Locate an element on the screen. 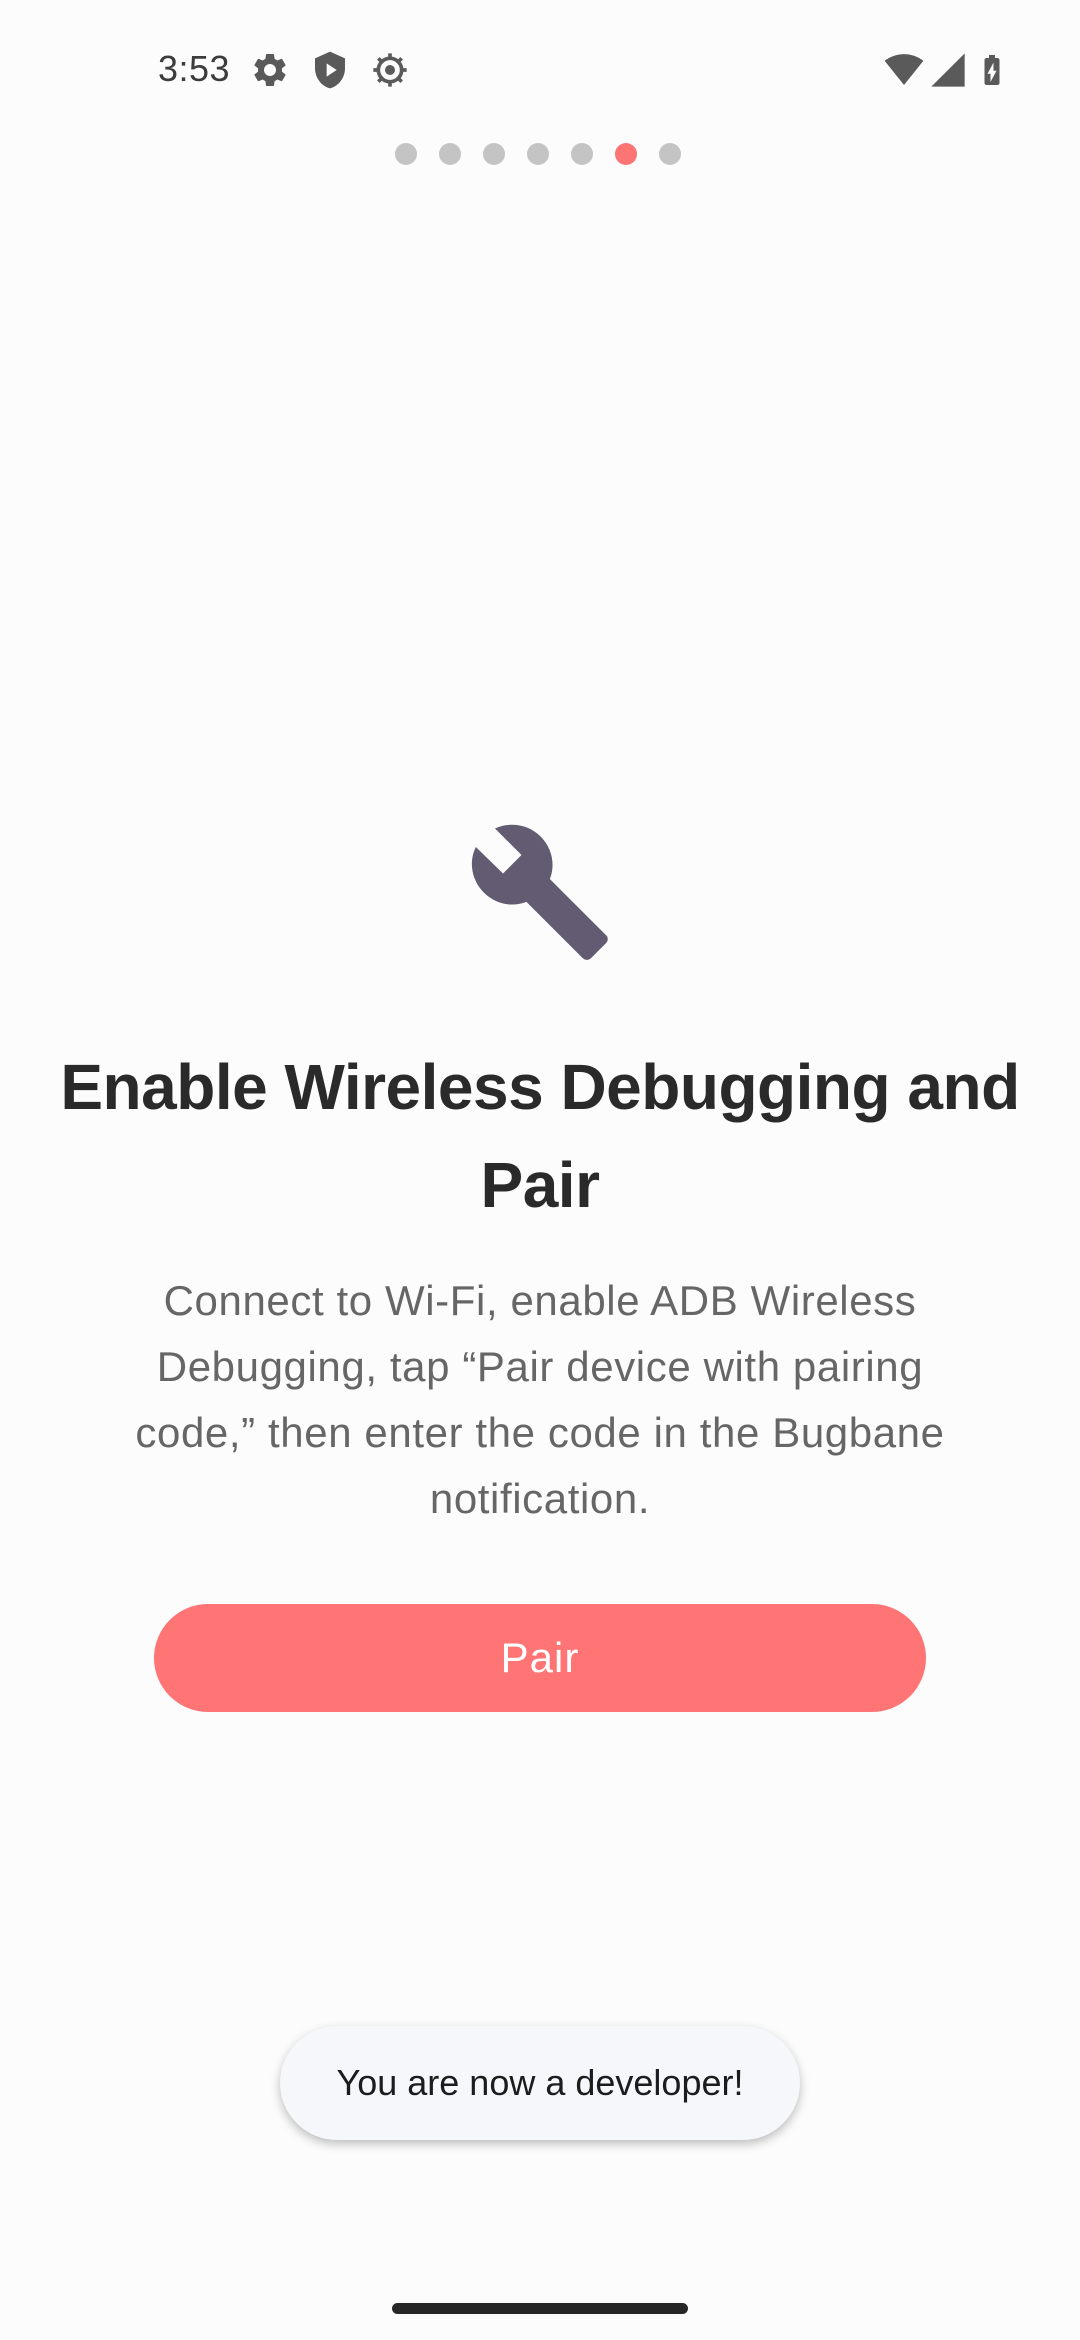 The width and height of the screenshot is (1080, 2340). toast: You are now a developer! is located at coordinates (540, 2083).